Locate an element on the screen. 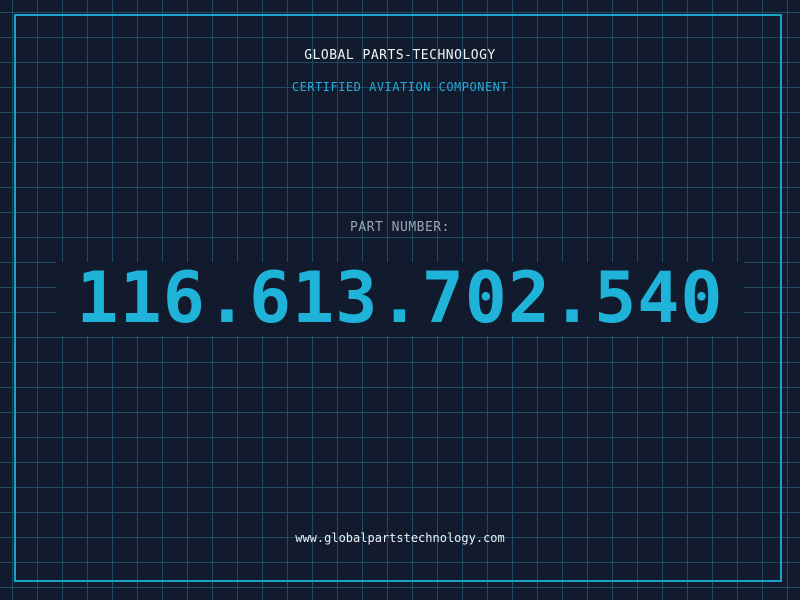 Image resolution: width=800 pixels, height=600 pixels. part-number-value: 116.613.702.540 is located at coordinates (400, 298).